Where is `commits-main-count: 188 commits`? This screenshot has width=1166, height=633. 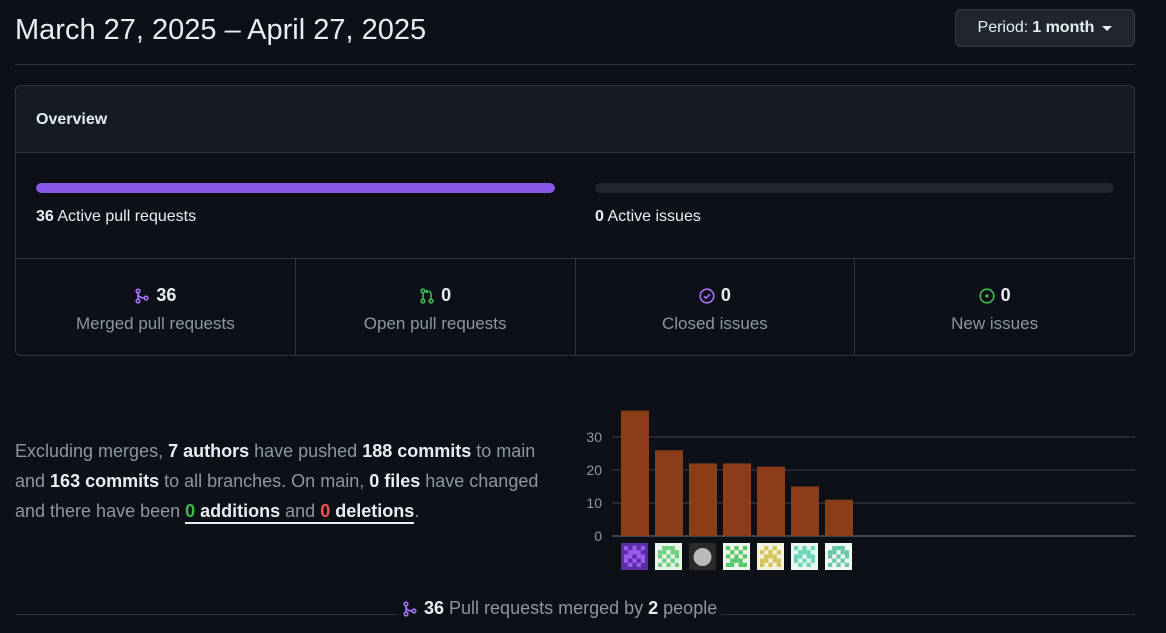 commits-main-count: 188 commits is located at coordinates (417, 451).